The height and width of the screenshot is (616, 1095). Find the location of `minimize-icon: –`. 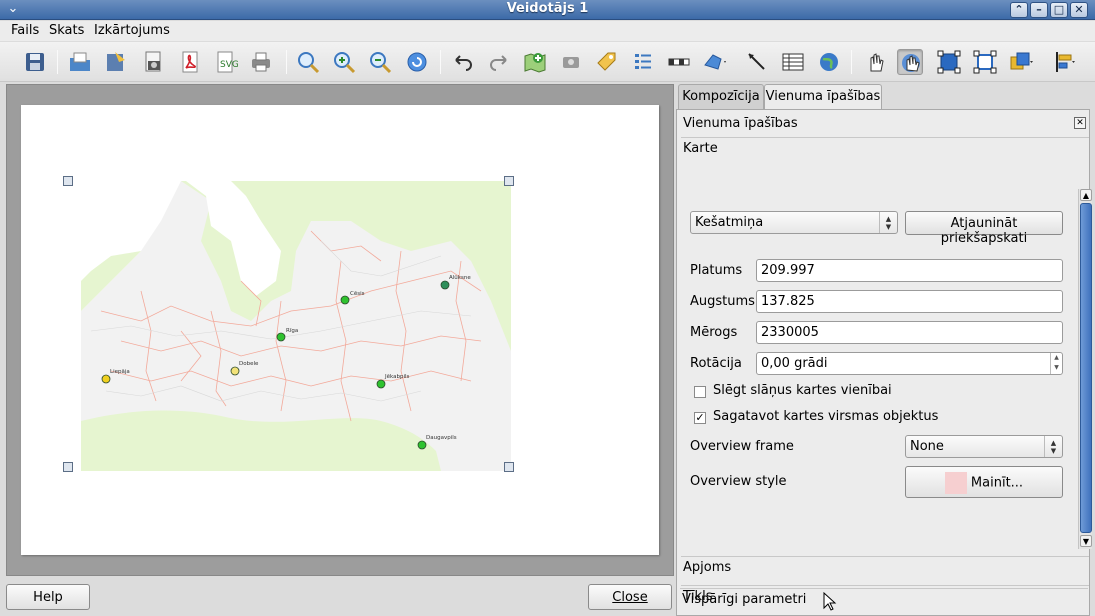

minimize-icon: – is located at coordinates (1039, 10).